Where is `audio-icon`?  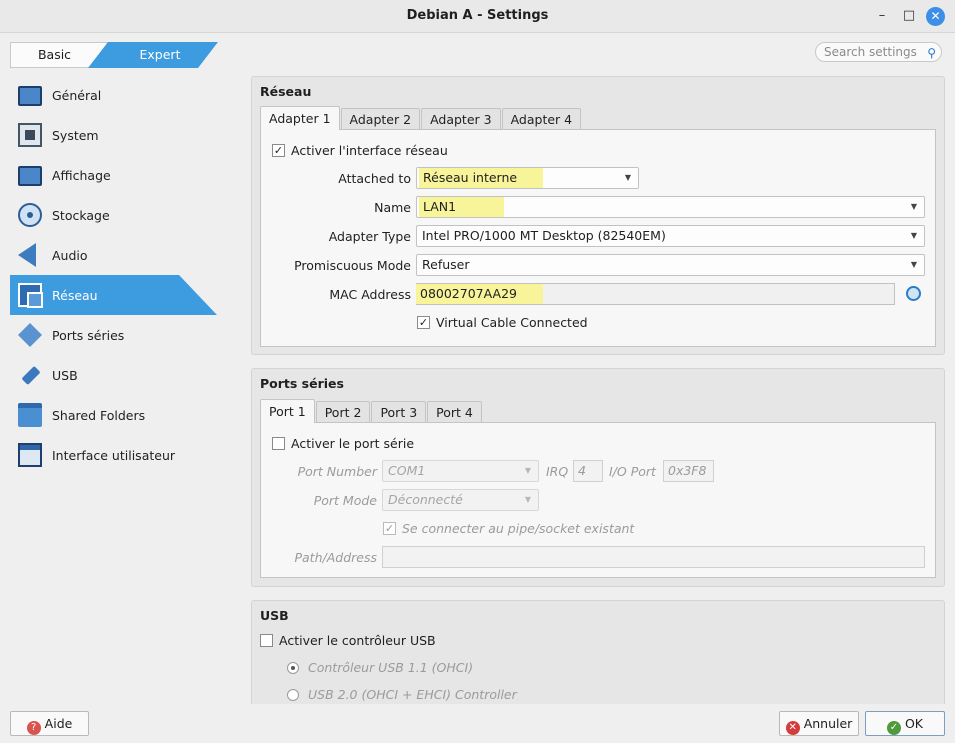 audio-icon is located at coordinates (27, 255).